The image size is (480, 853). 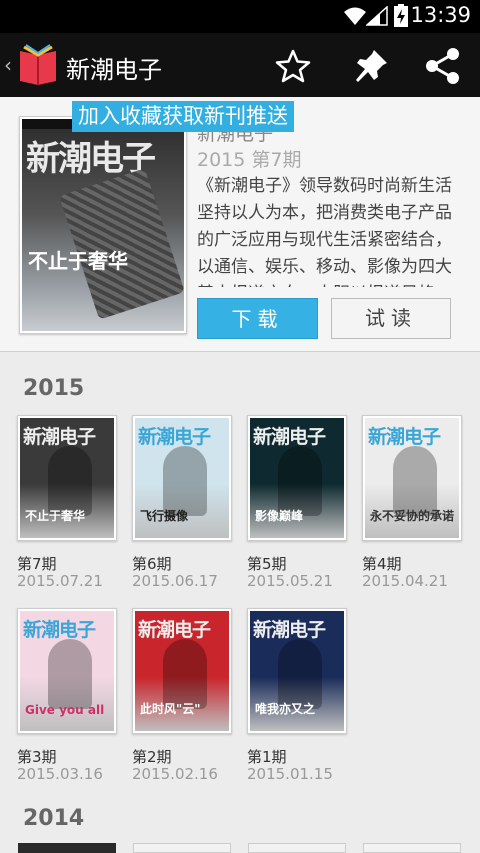 What do you see at coordinates (267, 564) in the screenshot?
I see `issue-label: 第5期` at bounding box center [267, 564].